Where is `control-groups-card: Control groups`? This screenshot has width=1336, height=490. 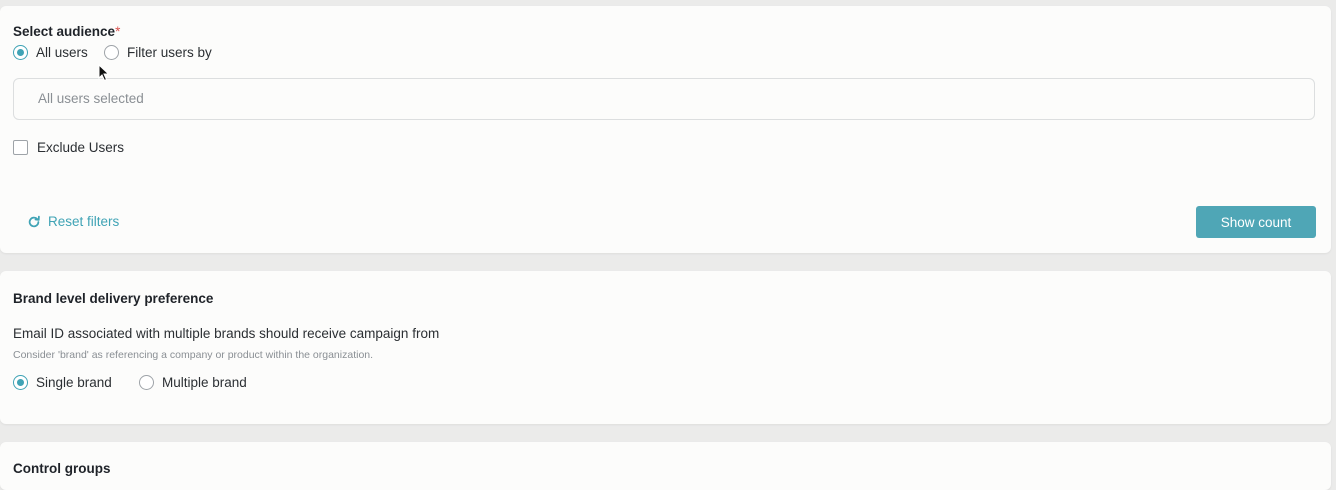
control-groups-card: Control groups is located at coordinates (665, 466).